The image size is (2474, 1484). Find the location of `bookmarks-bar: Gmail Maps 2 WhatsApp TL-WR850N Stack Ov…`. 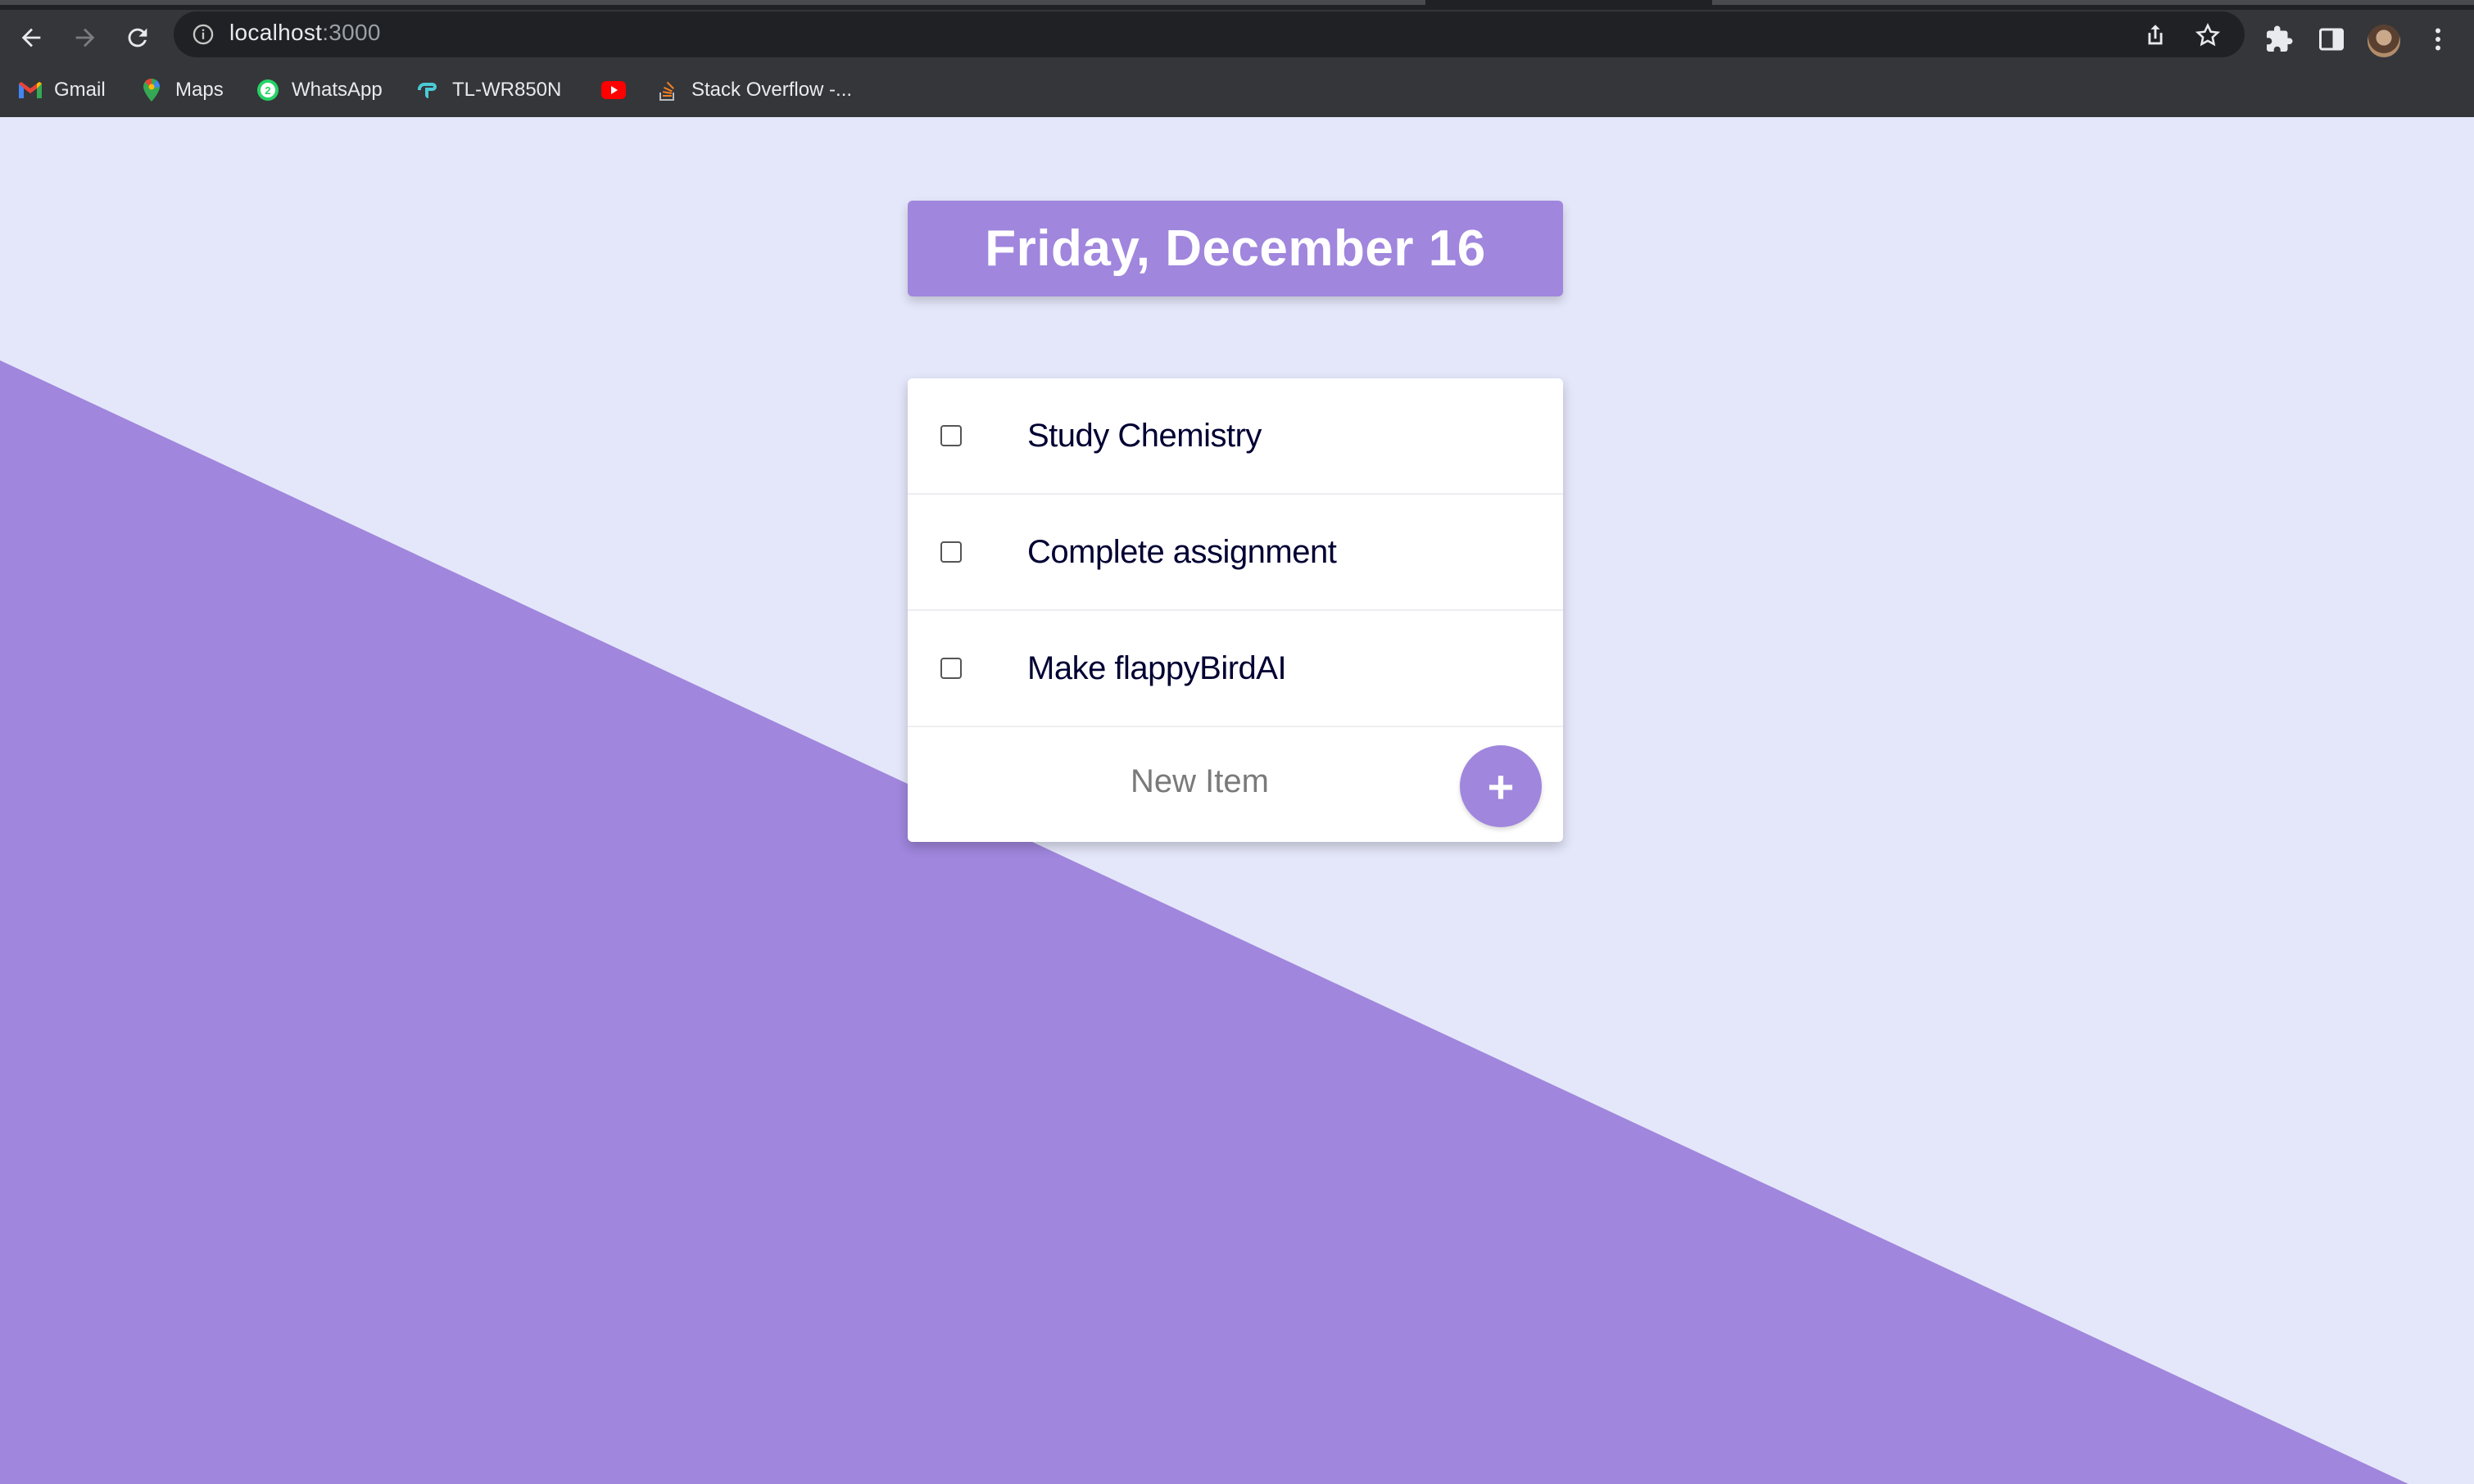

bookmarks-bar: Gmail Maps 2 WhatsApp TL-WR850N Stack Ov… is located at coordinates (1237, 90).